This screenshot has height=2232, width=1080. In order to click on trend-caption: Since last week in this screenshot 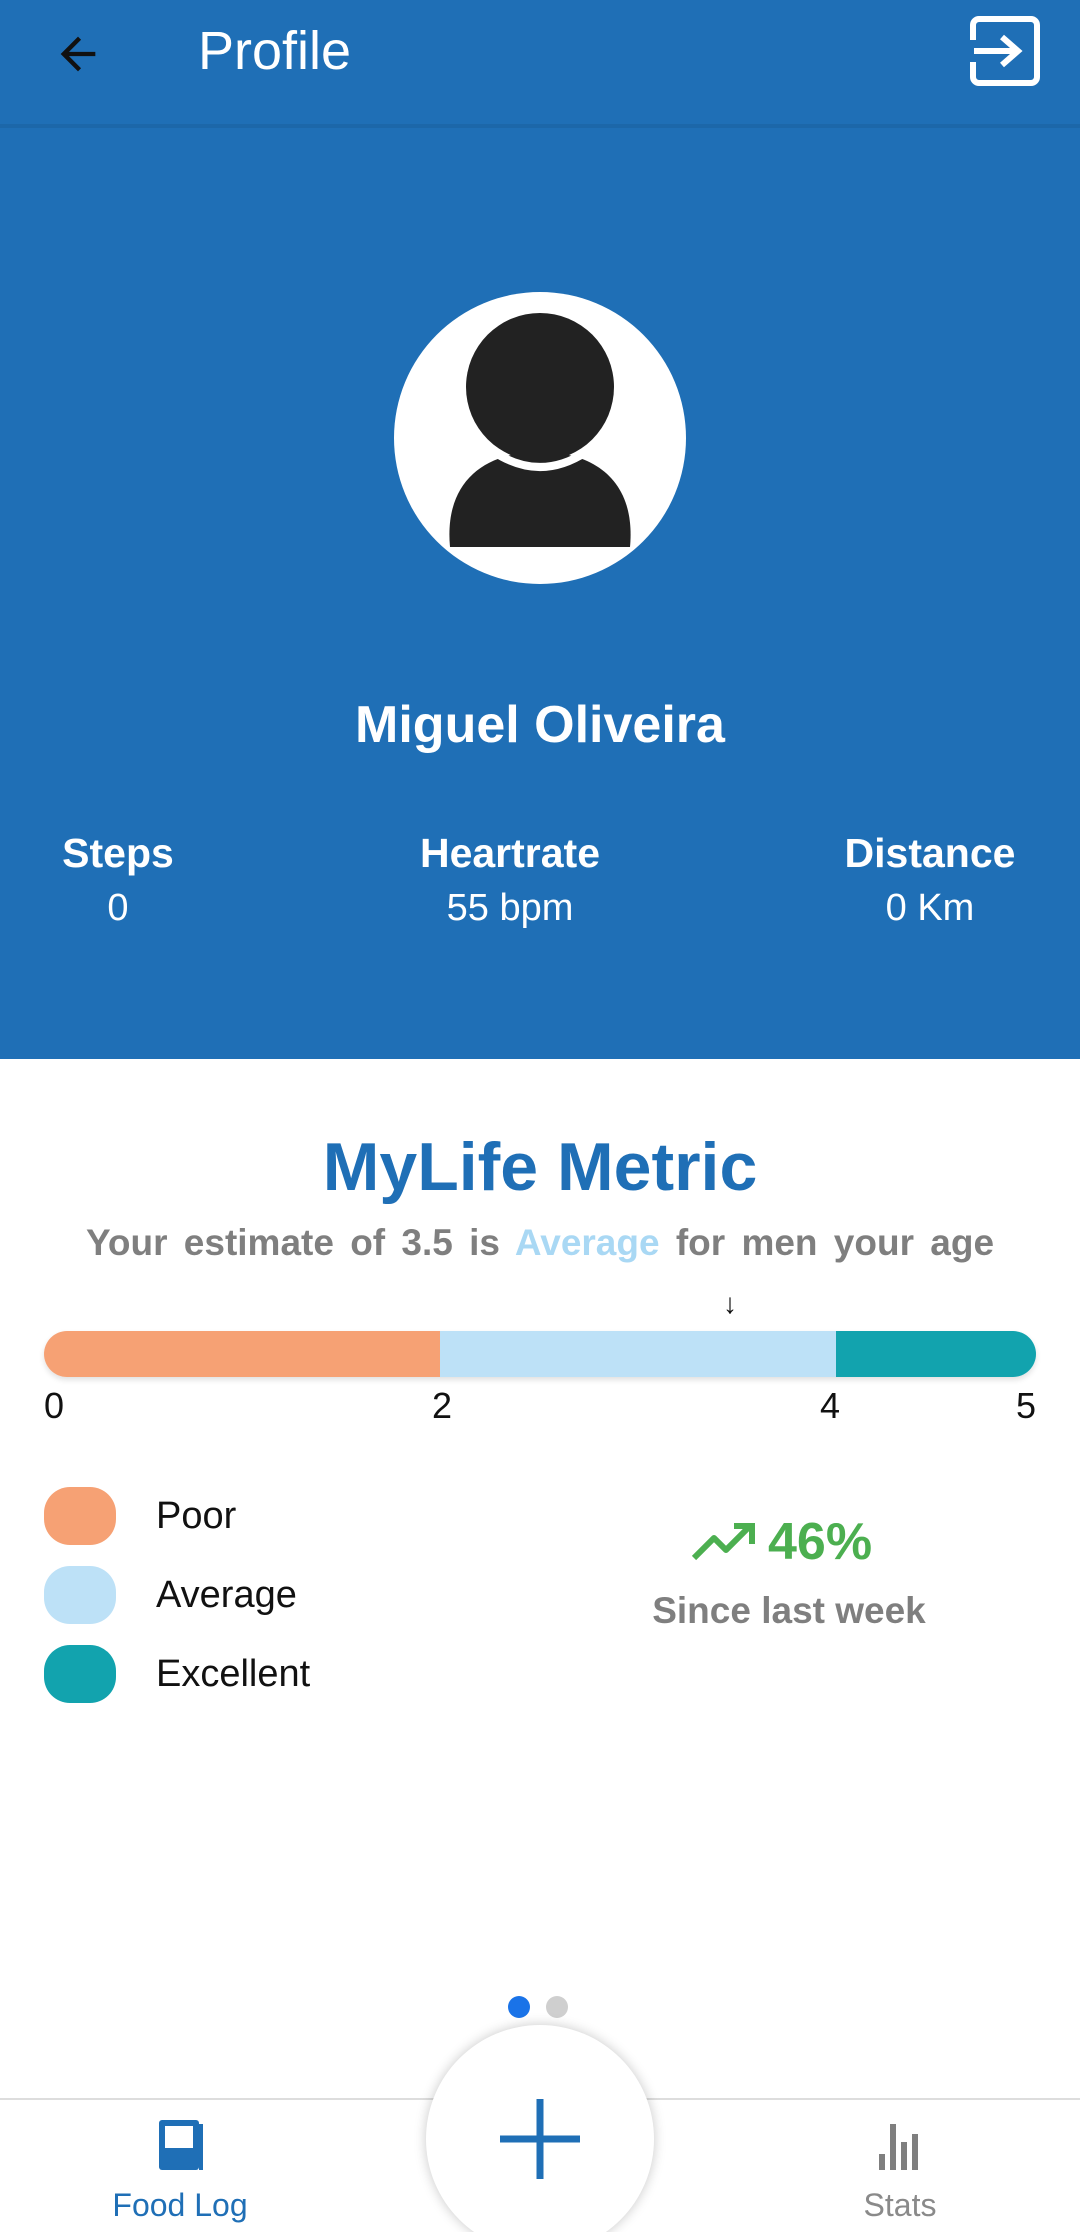, I will do `click(789, 1610)`.